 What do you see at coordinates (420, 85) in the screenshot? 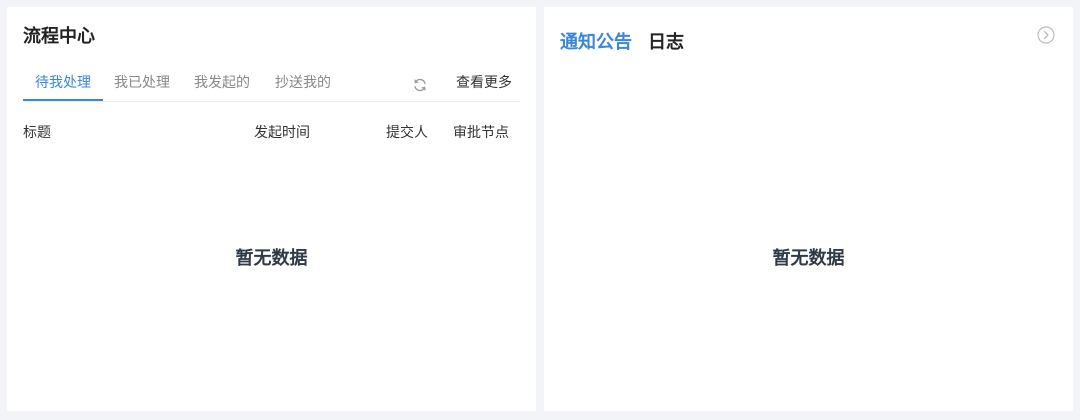
I see `refresh-icon` at bounding box center [420, 85].